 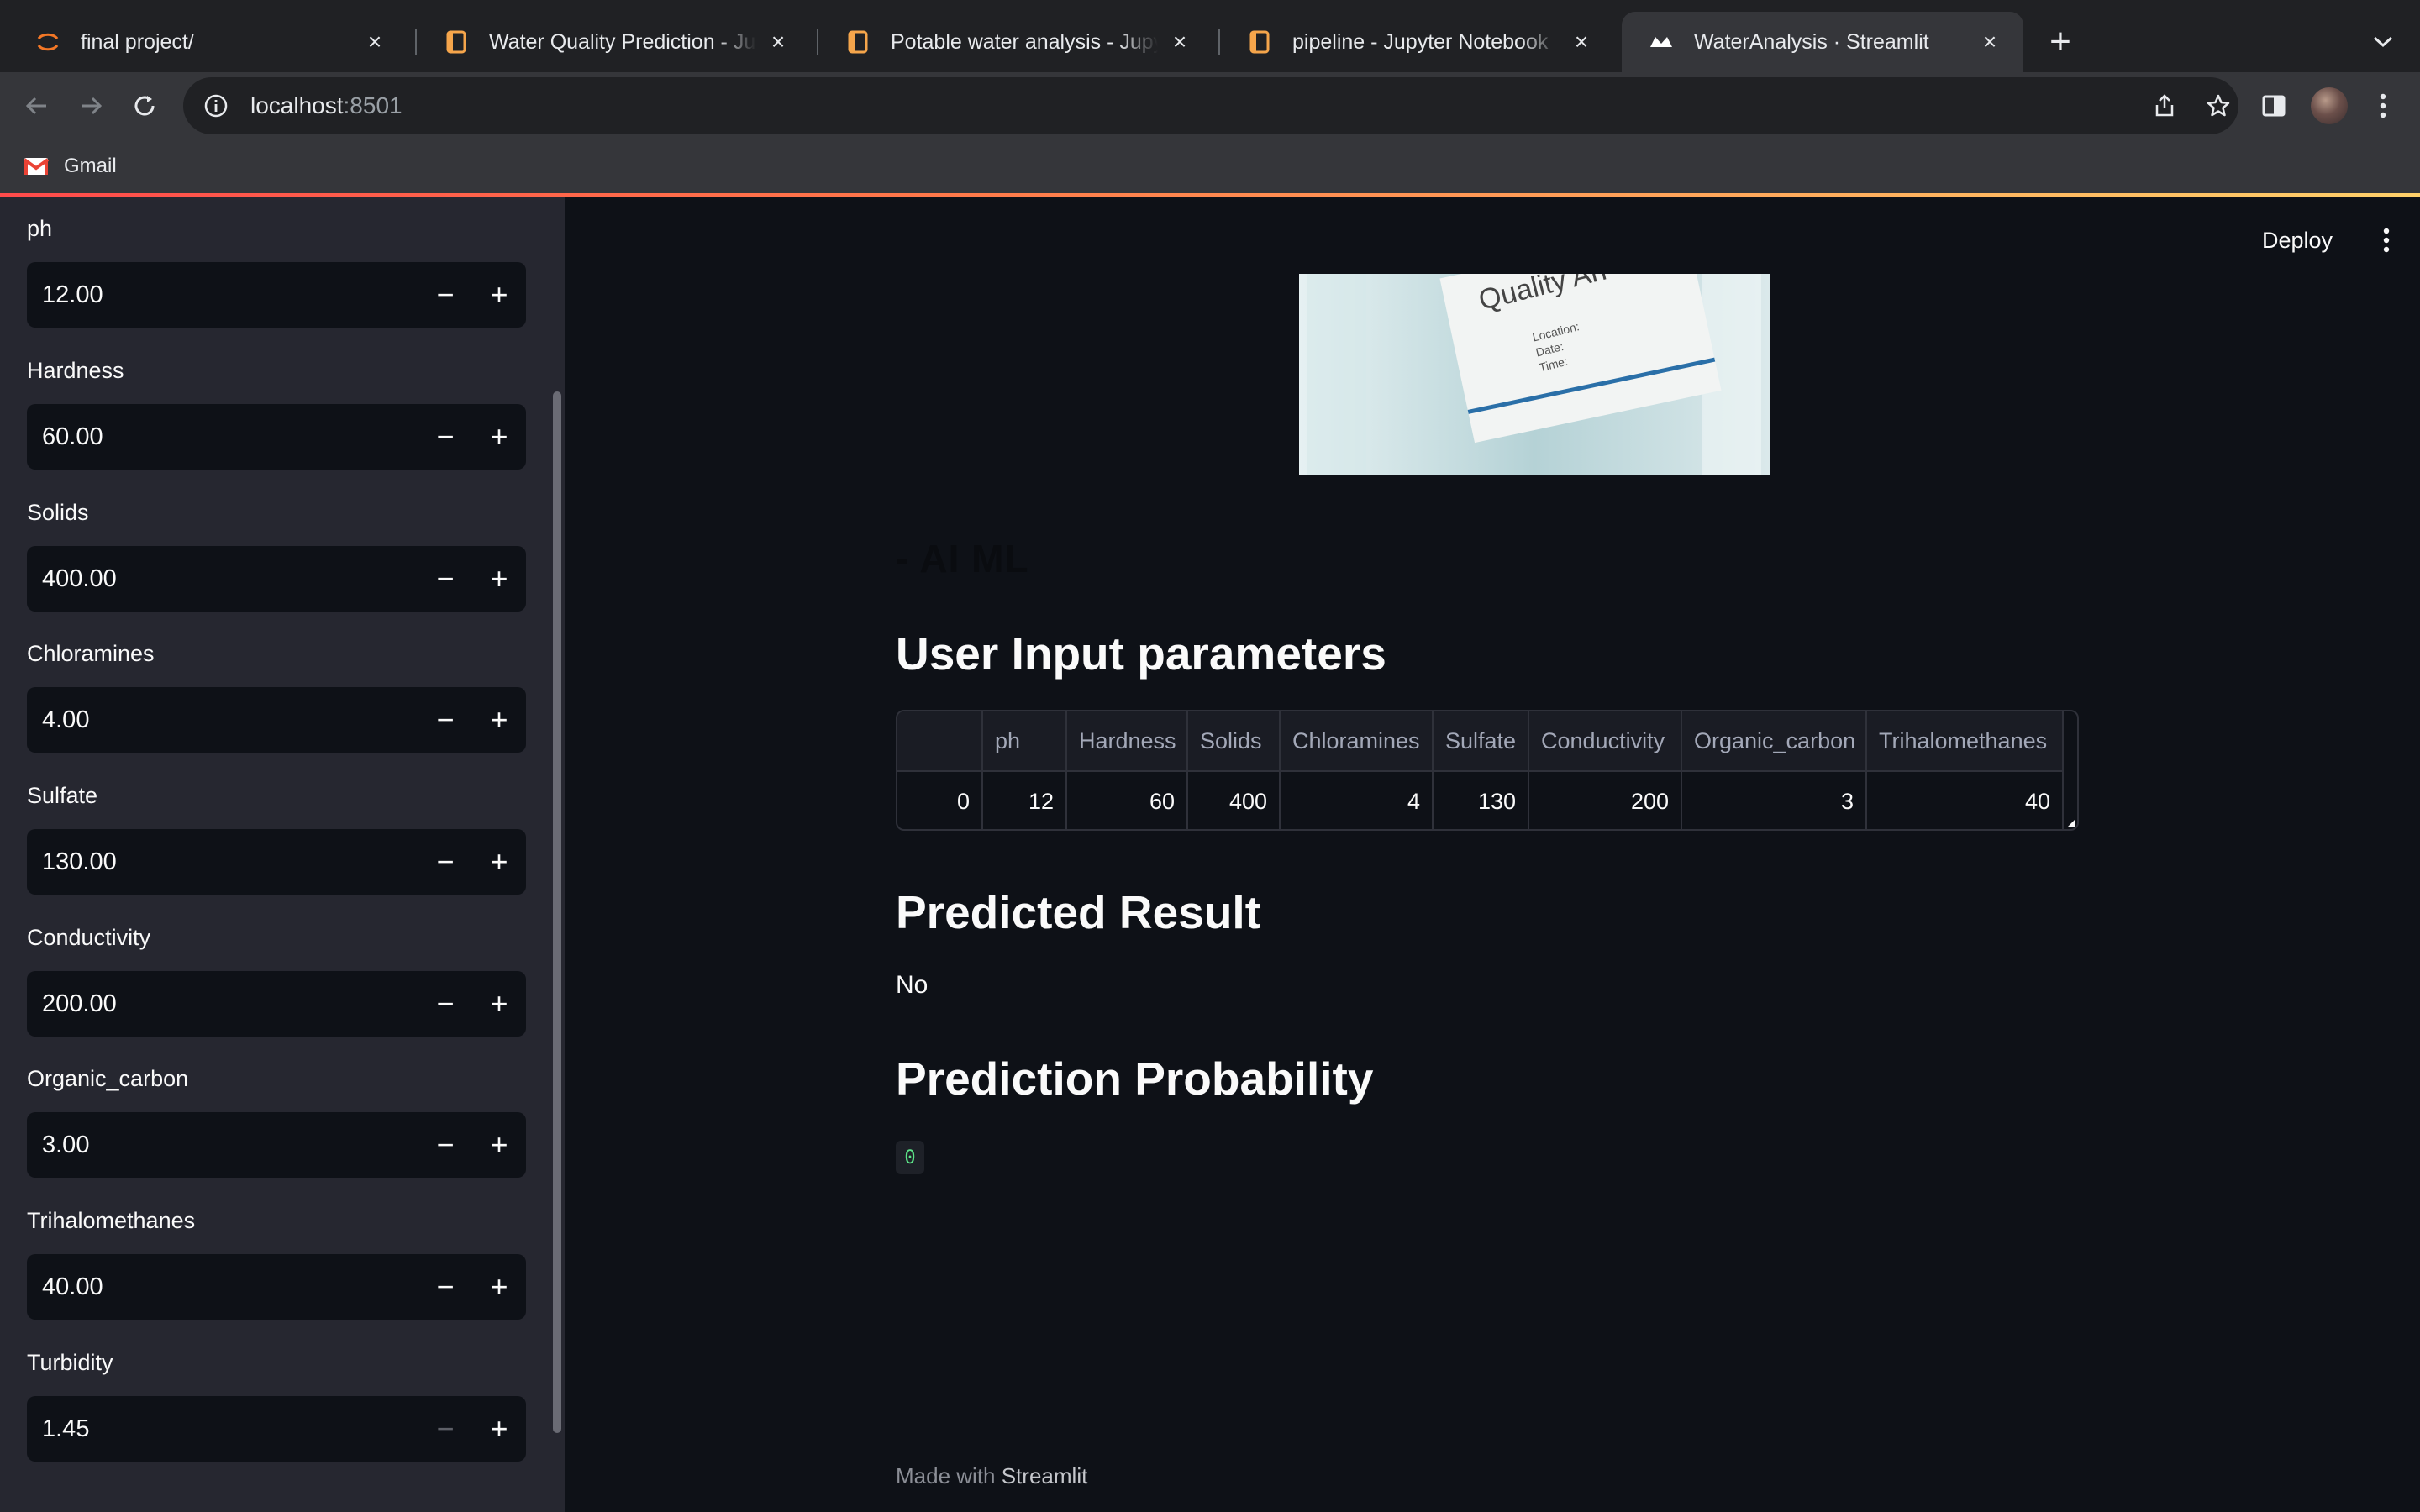 I want to click on table-cell: 12, so click(x=1025, y=800).